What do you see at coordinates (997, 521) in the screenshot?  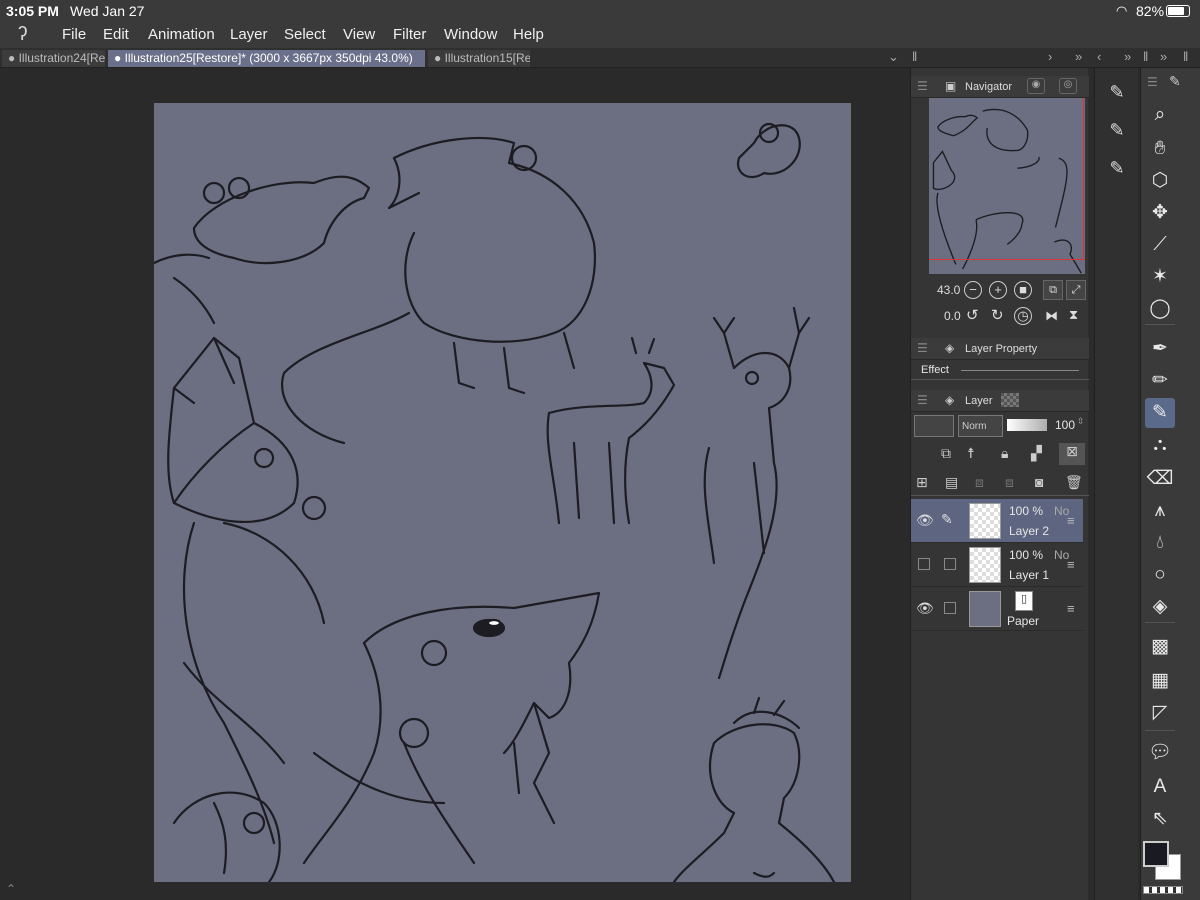 I see `layer-row: 👁︎ ✎ 100 % No Layer 2 ≡` at bounding box center [997, 521].